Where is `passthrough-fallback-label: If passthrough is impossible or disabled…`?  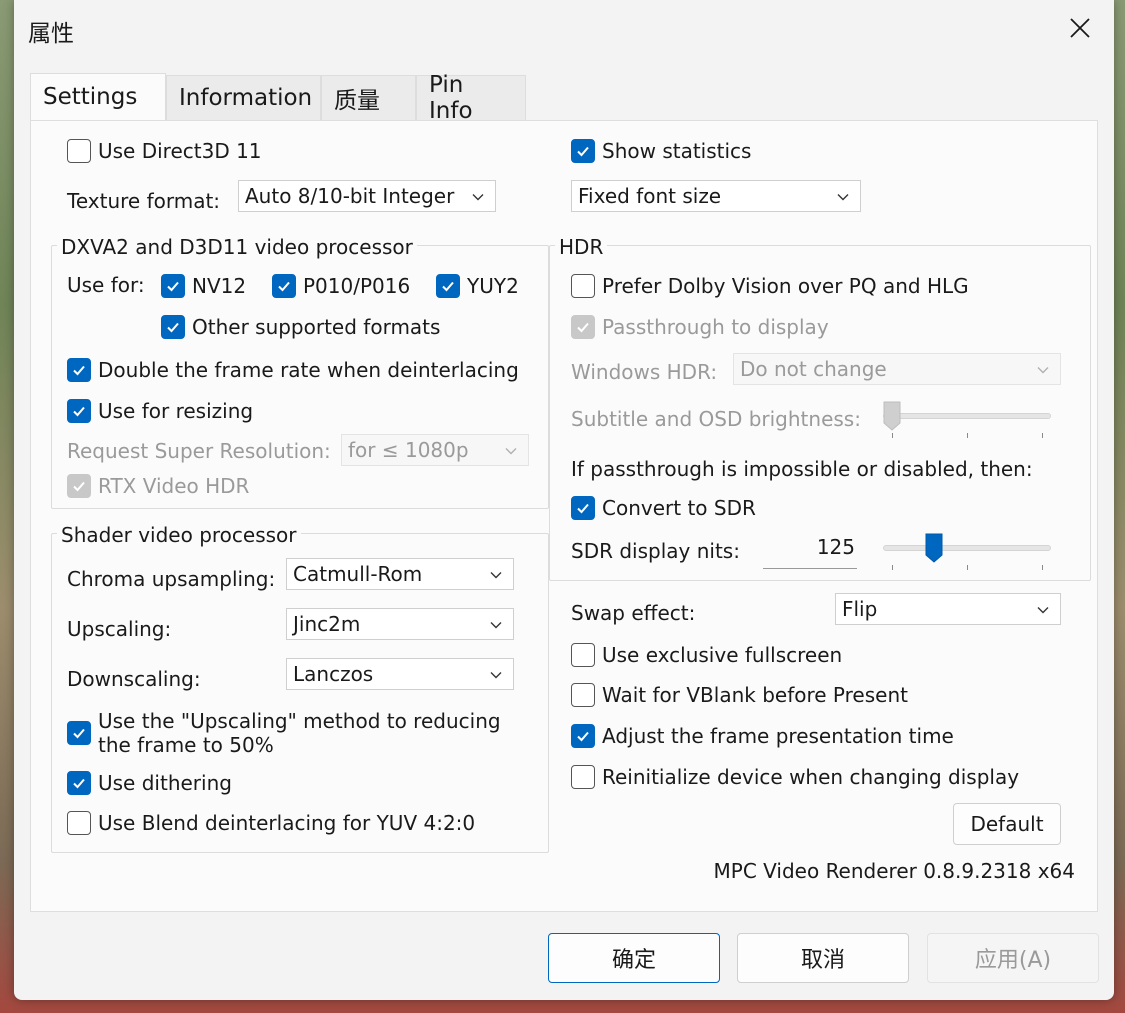
passthrough-fallback-label: If passthrough is impossible or disabled… is located at coordinates (802, 469).